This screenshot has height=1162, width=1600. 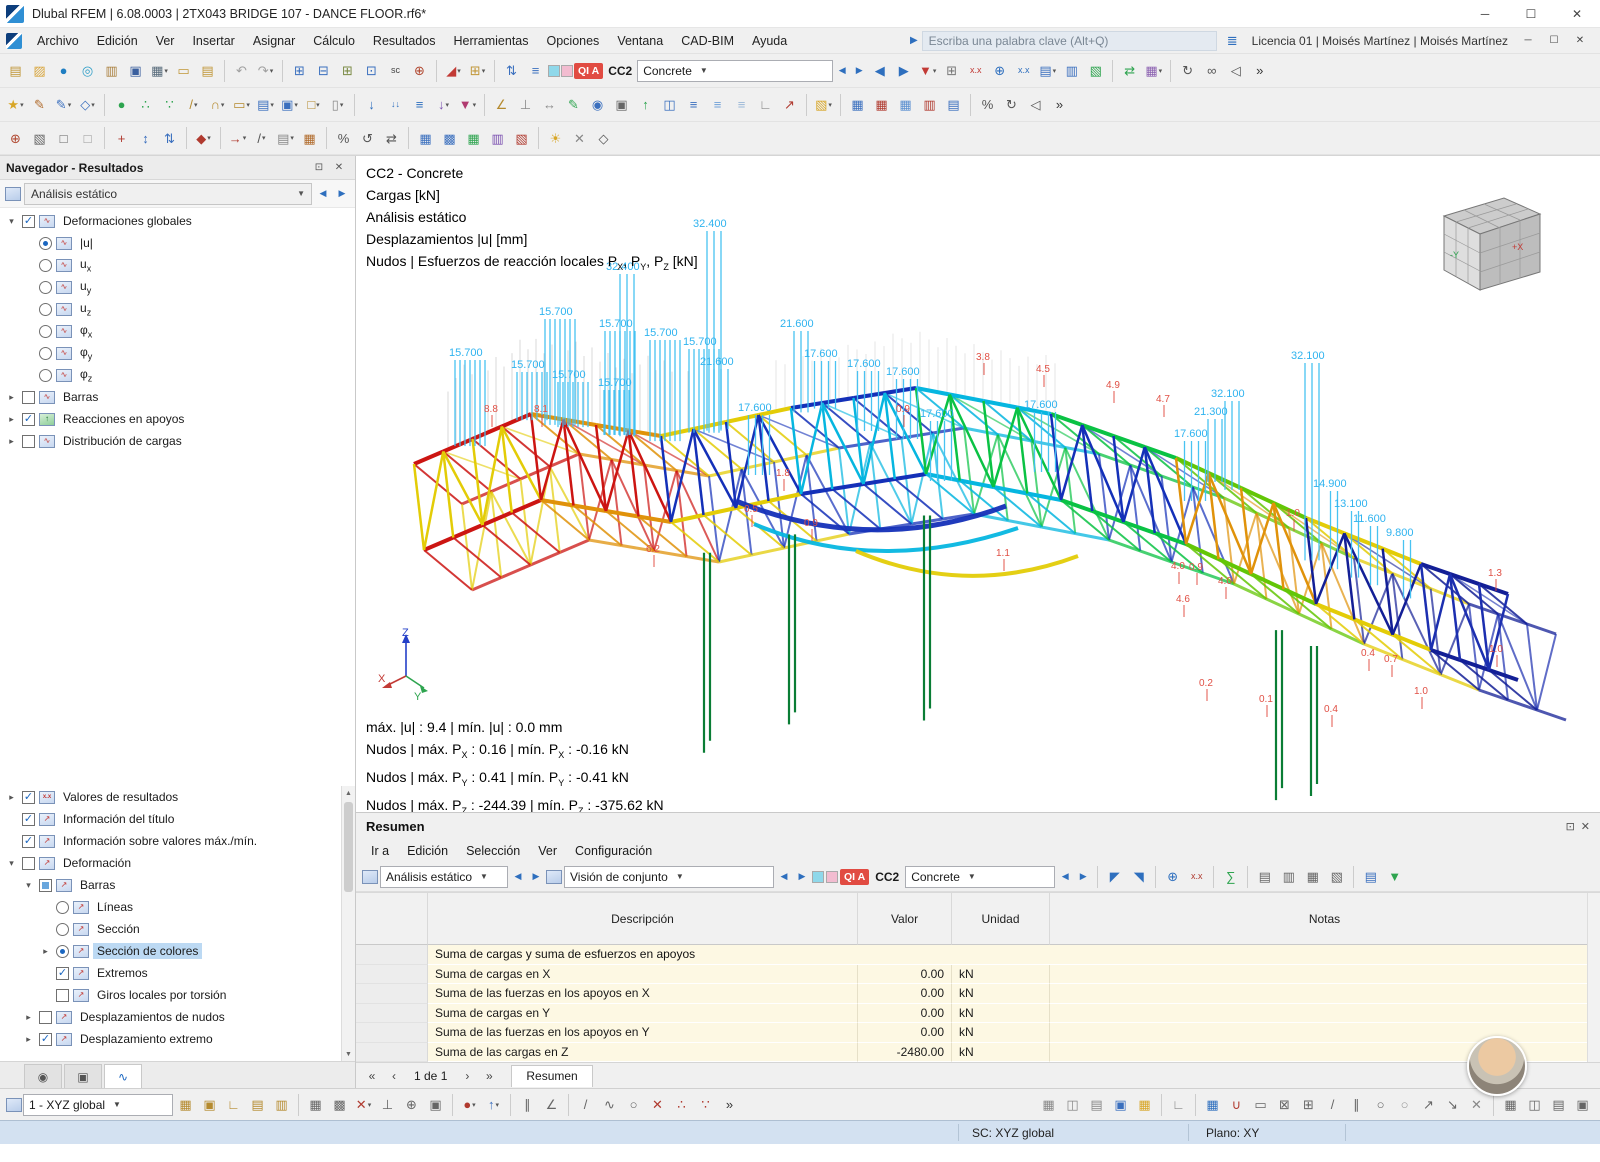 What do you see at coordinates (170, 841) in the screenshot?
I see `tree-item: ↗ Información sobre valores máx./mín.` at bounding box center [170, 841].